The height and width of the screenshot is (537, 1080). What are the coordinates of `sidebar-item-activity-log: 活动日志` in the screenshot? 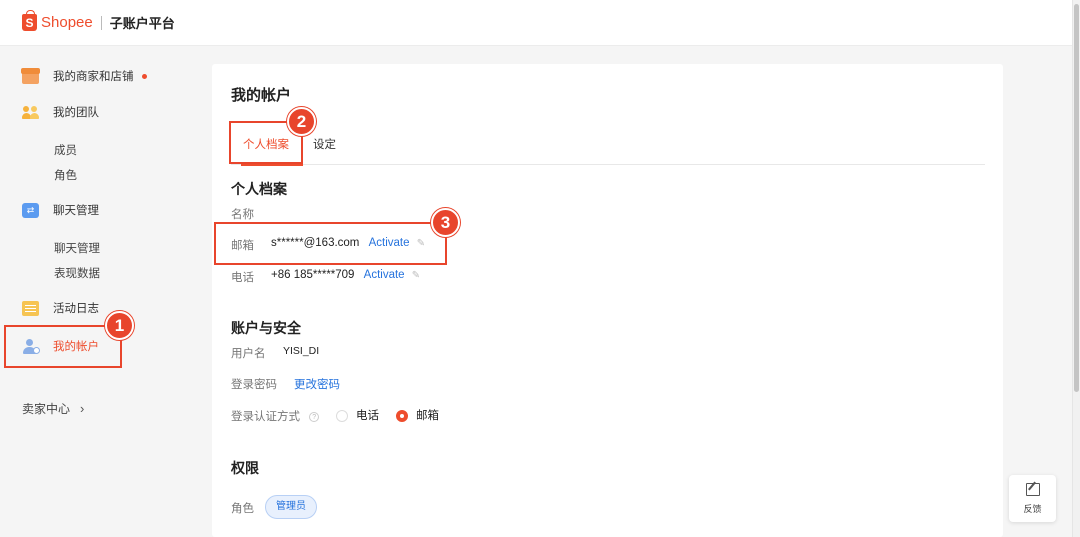 It's located at (60, 308).